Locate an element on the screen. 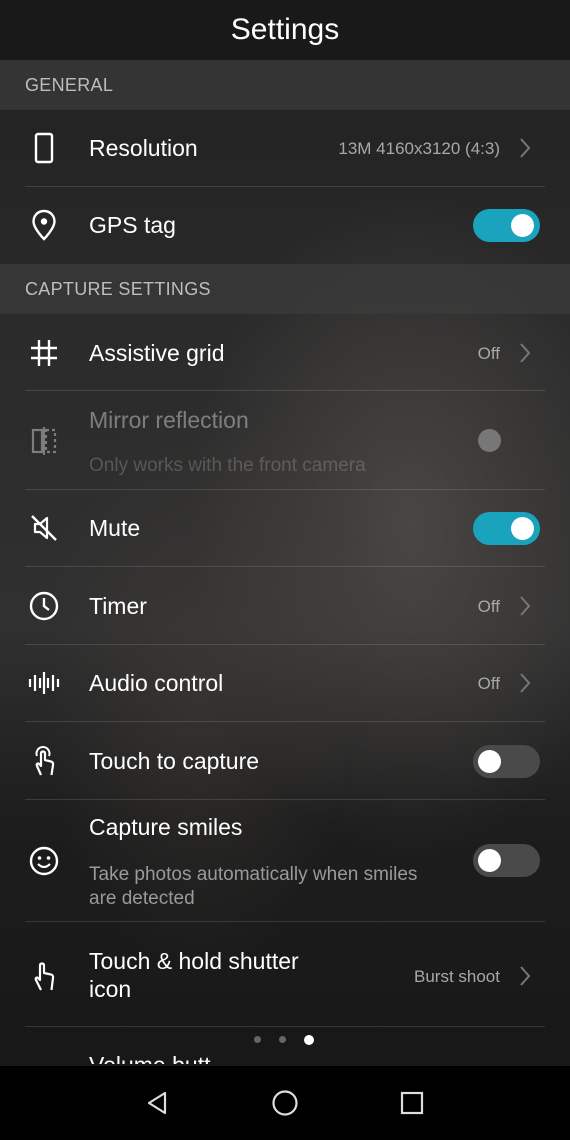 The height and width of the screenshot is (1140, 570). page-dot-active is located at coordinates (309, 1040).